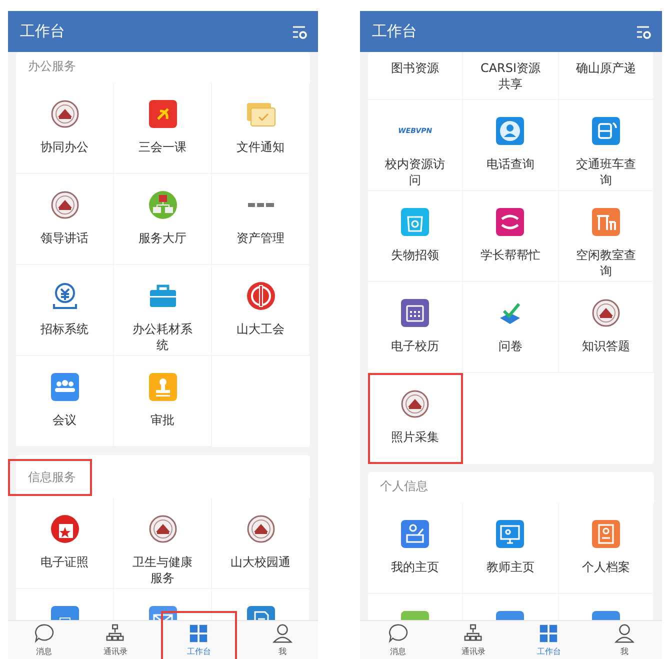 The height and width of the screenshot is (659, 665). What do you see at coordinates (163, 570) in the screenshot?
I see `app-label: 卫生与健康服务` at bounding box center [163, 570].